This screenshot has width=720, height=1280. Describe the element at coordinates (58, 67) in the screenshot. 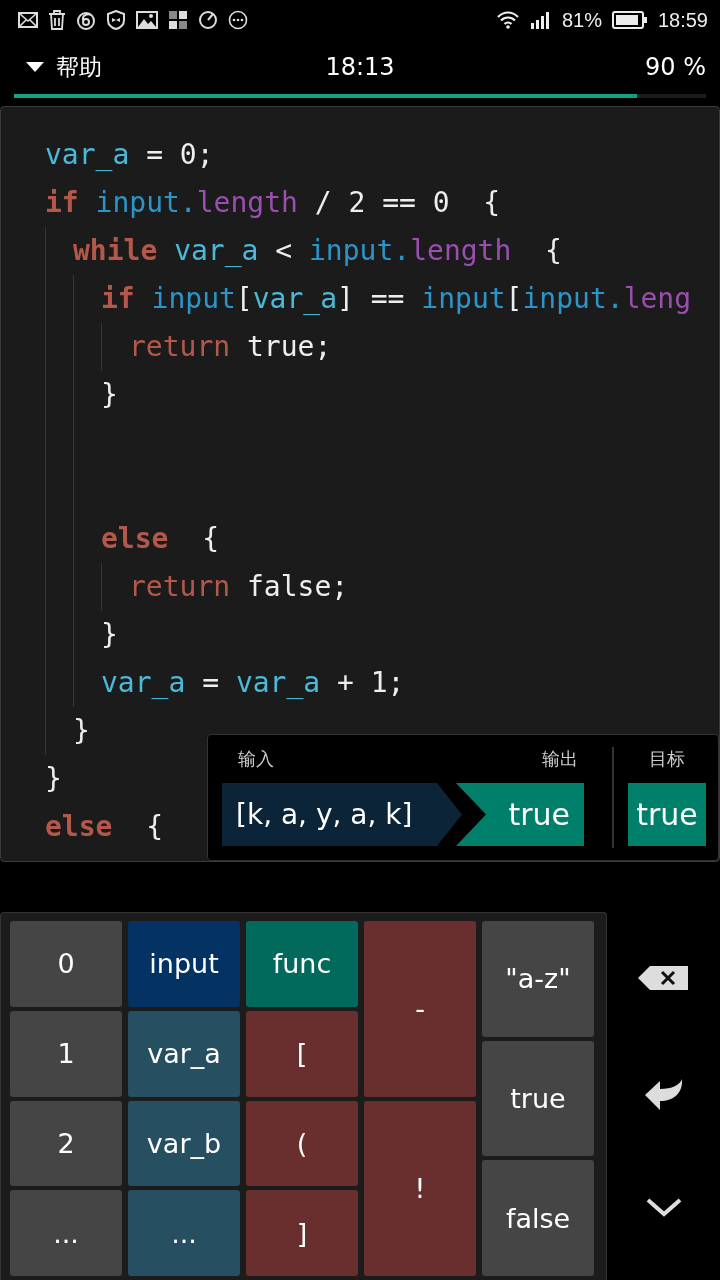

I see `help-dropdown: 帮助` at that location.